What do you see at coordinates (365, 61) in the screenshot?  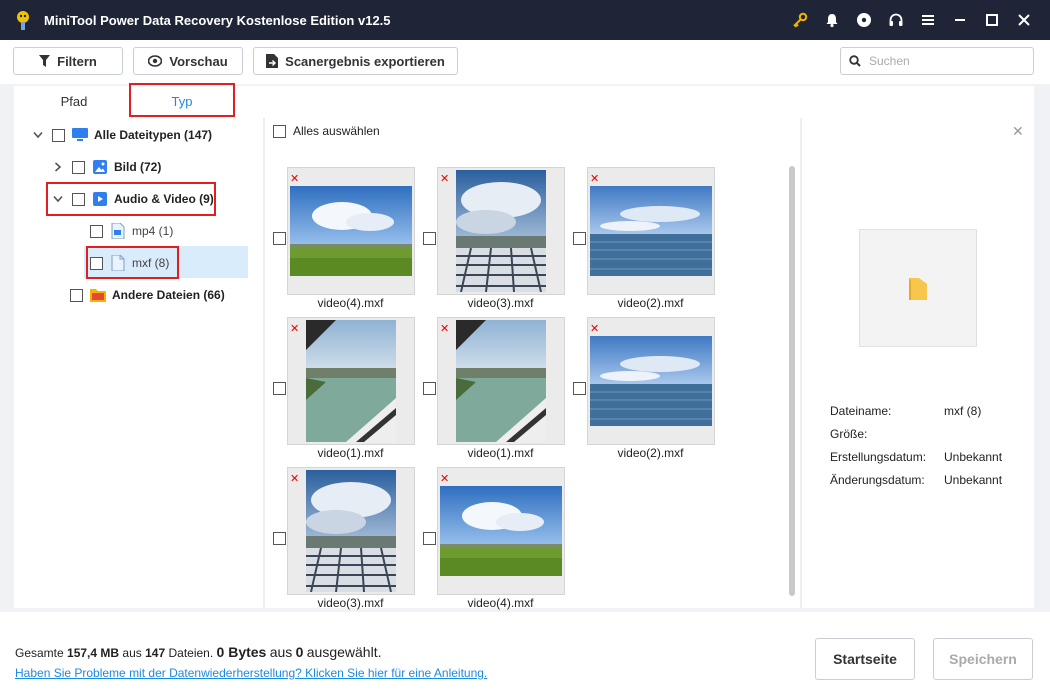 I see `export-button-label: Scanergebnis exportieren` at bounding box center [365, 61].